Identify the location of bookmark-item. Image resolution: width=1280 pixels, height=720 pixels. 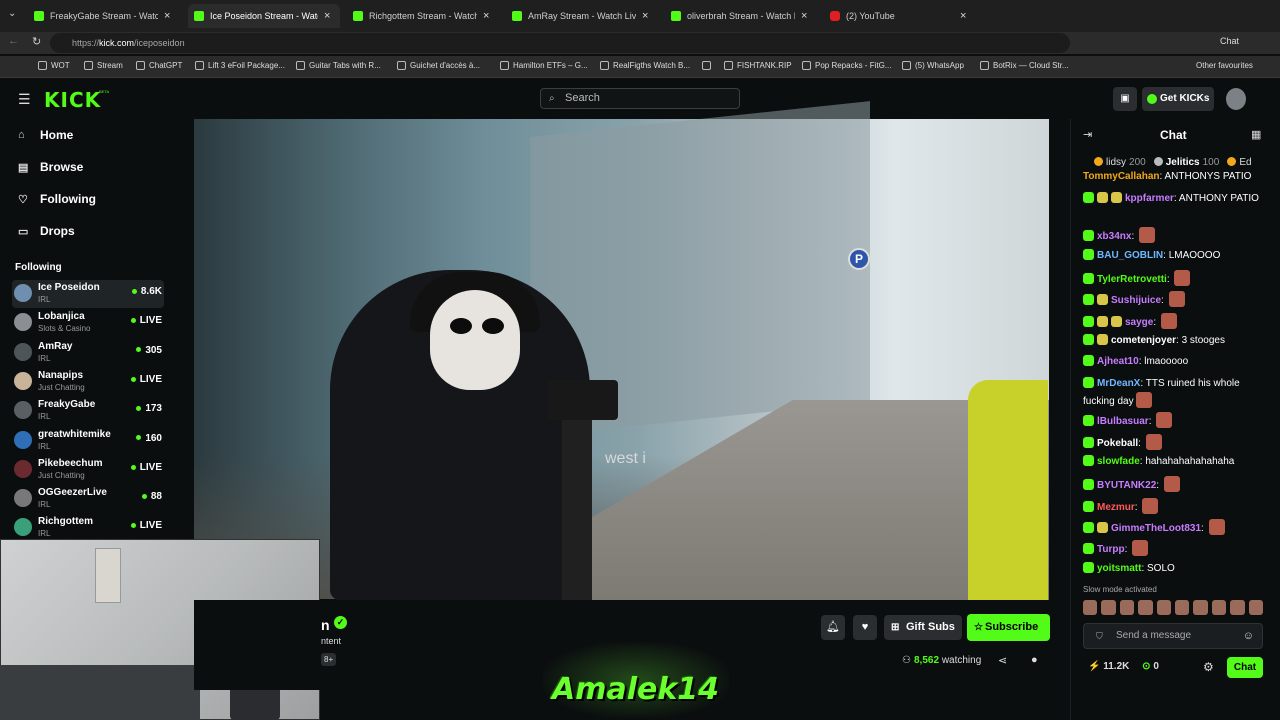
(708, 65).